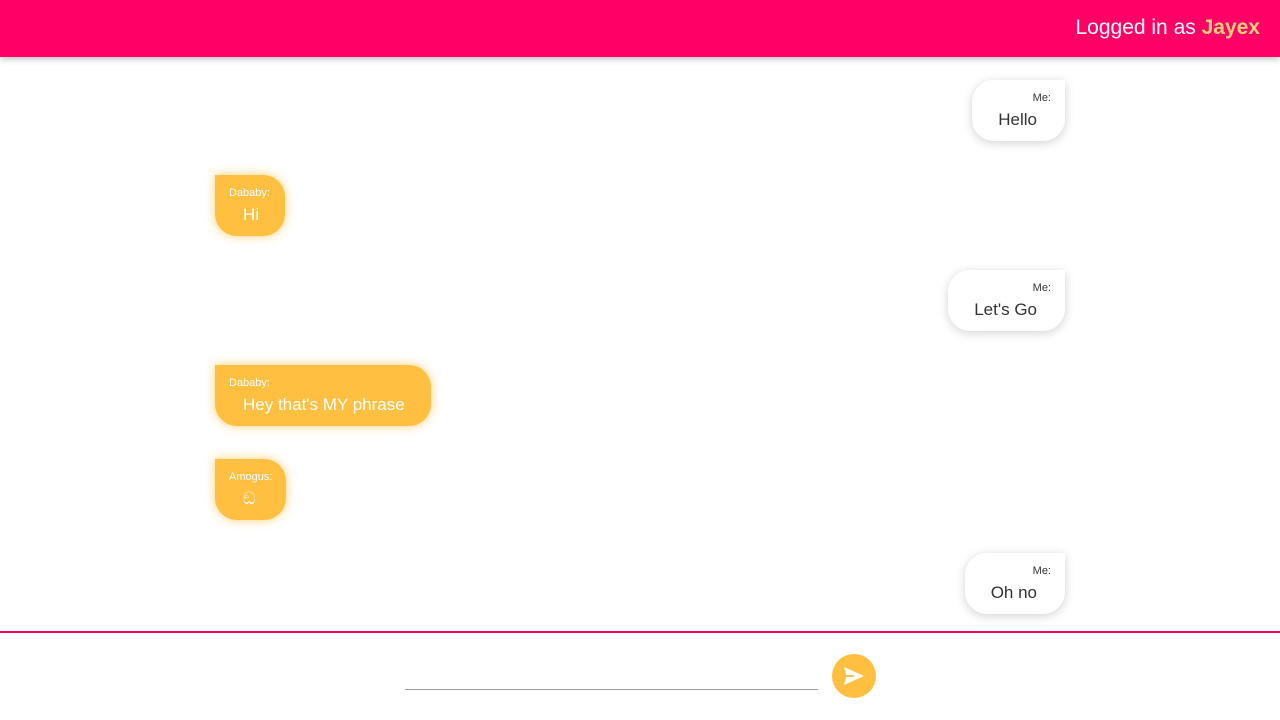 Image resolution: width=1280 pixels, height=720 pixels. I want to click on top-bar: Logged in as Jayex, so click(640, 28).